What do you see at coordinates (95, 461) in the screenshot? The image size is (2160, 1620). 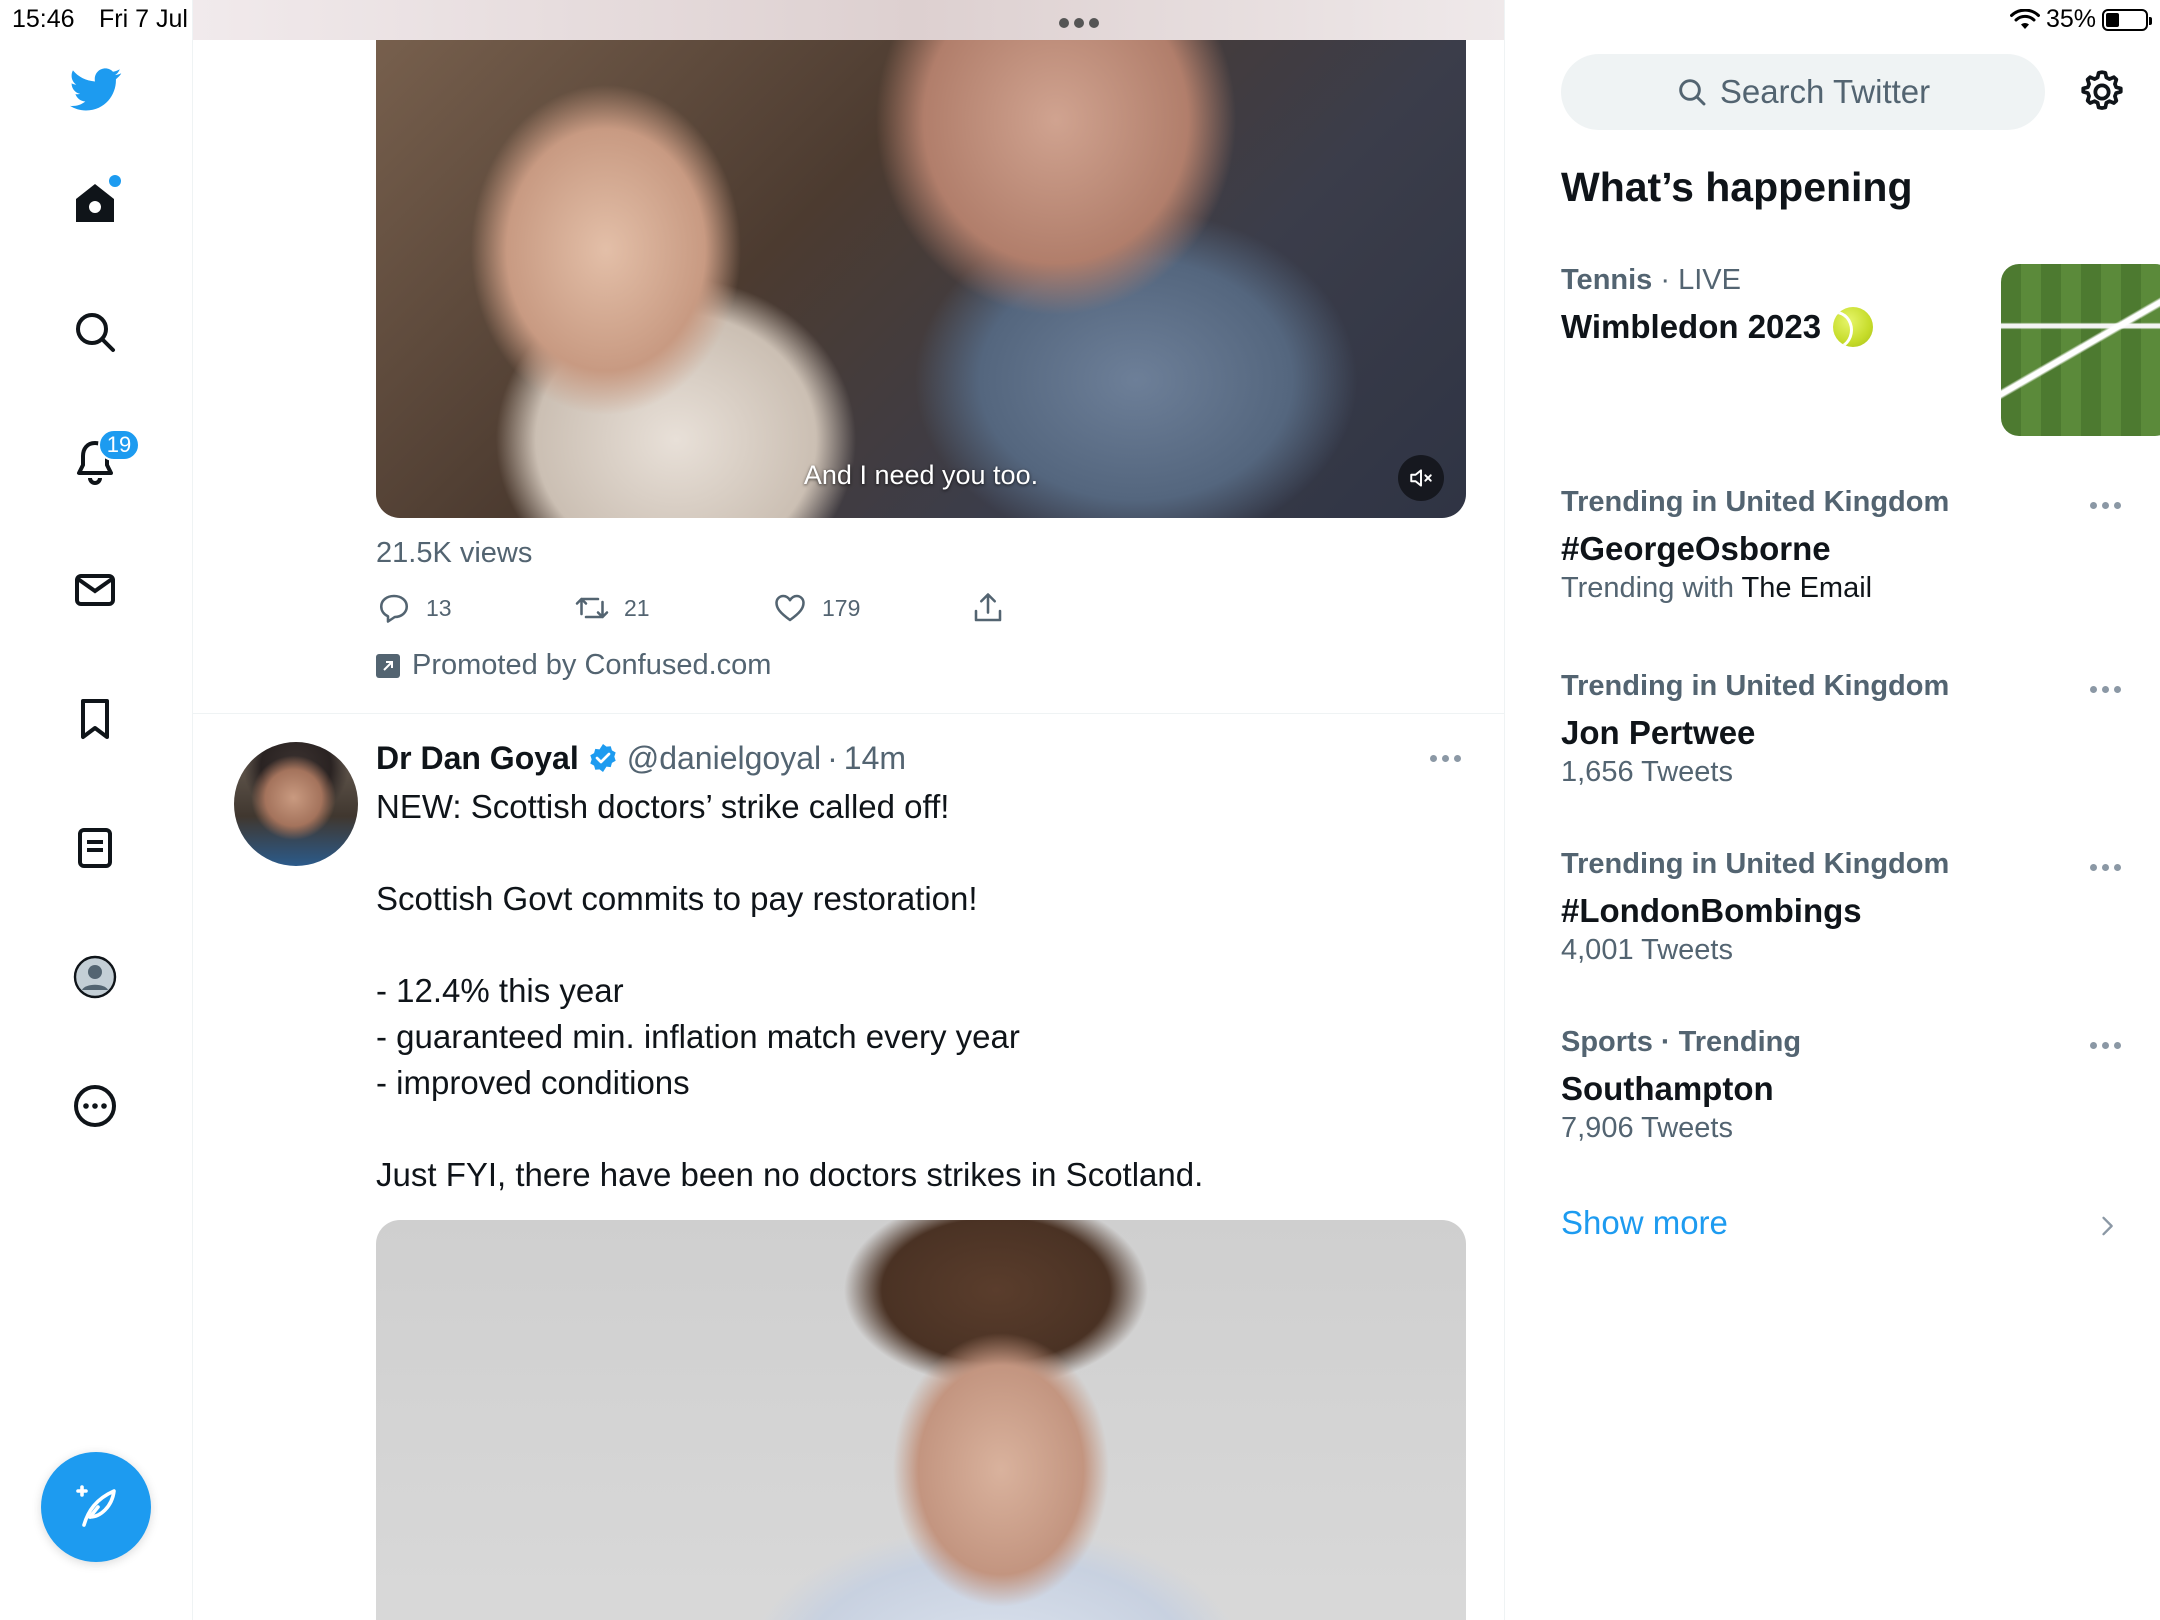 I see `nav-notifications: 19` at bounding box center [95, 461].